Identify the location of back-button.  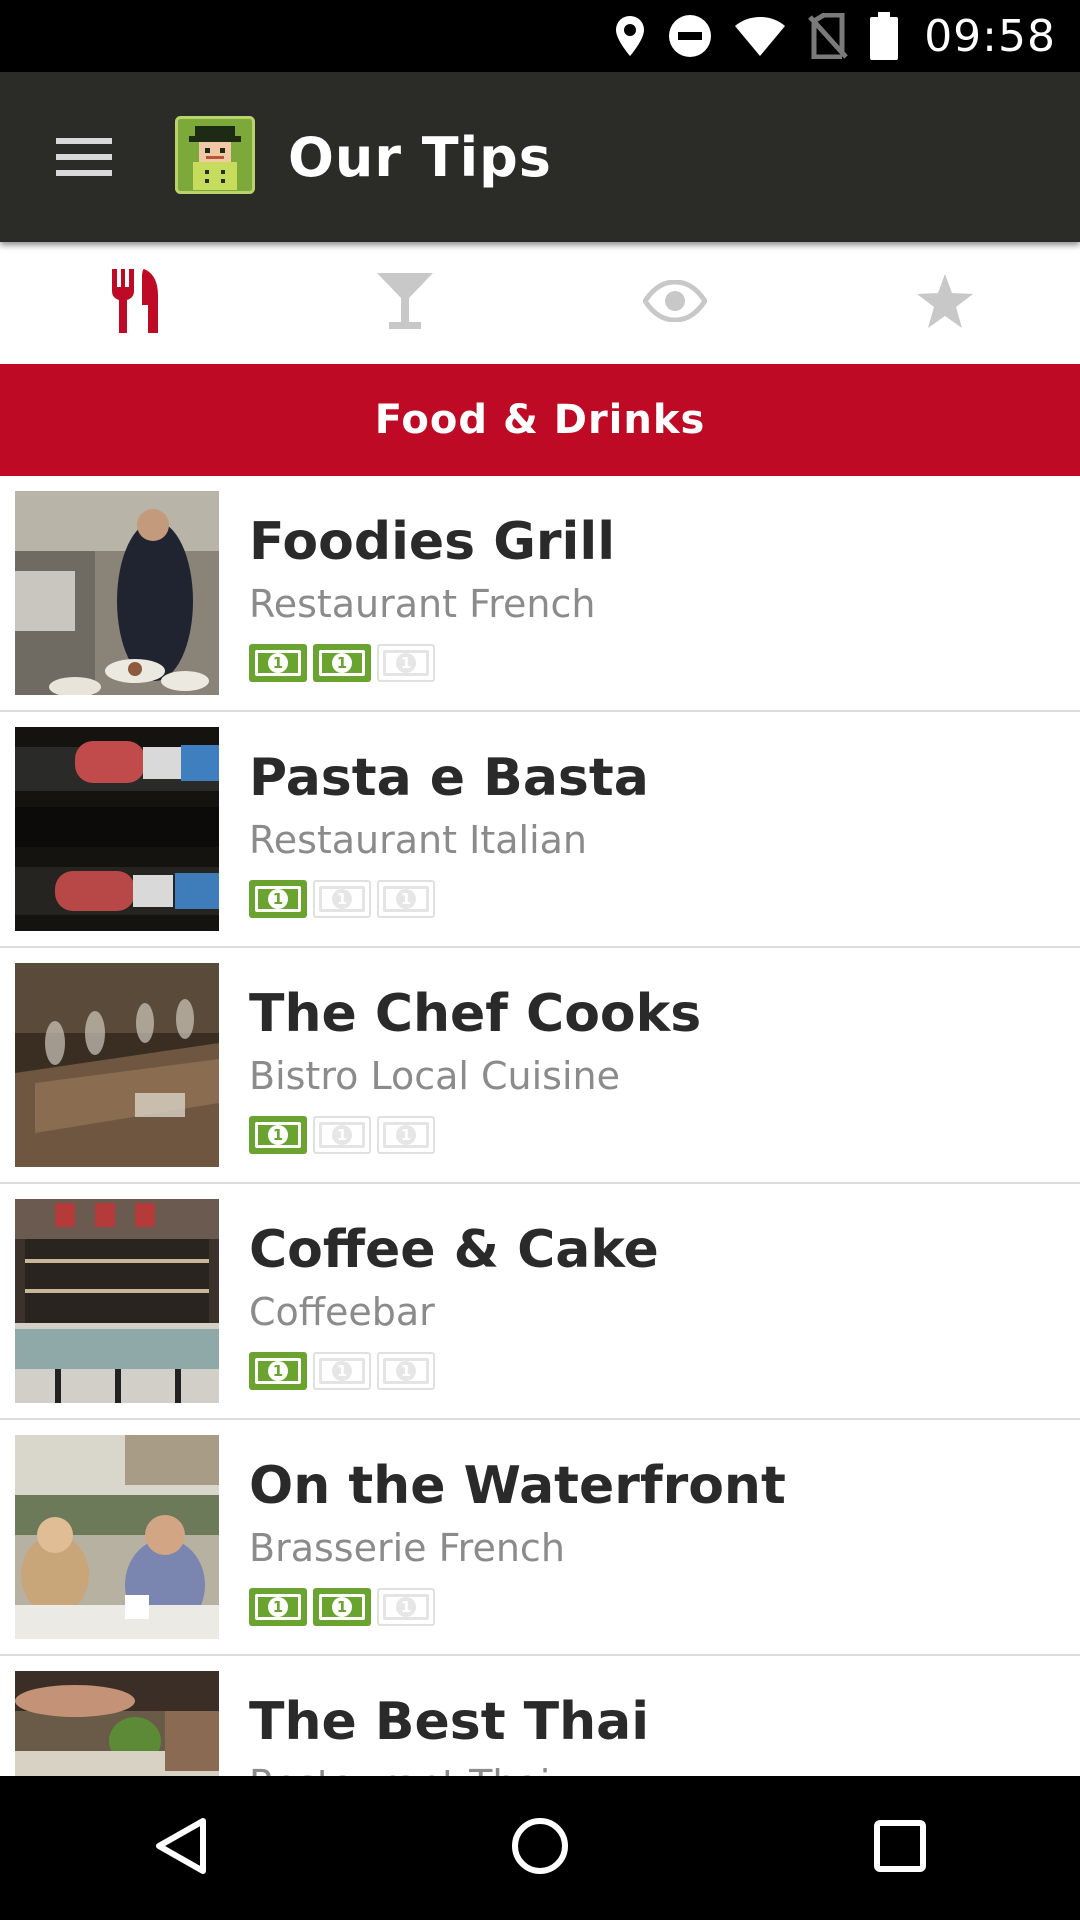
(180, 1848).